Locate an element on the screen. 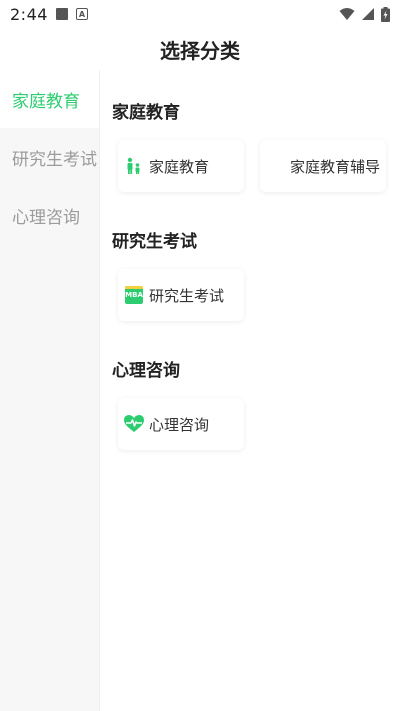 This screenshot has height=711, width=400. page-title: 选择分类 is located at coordinates (200, 50).